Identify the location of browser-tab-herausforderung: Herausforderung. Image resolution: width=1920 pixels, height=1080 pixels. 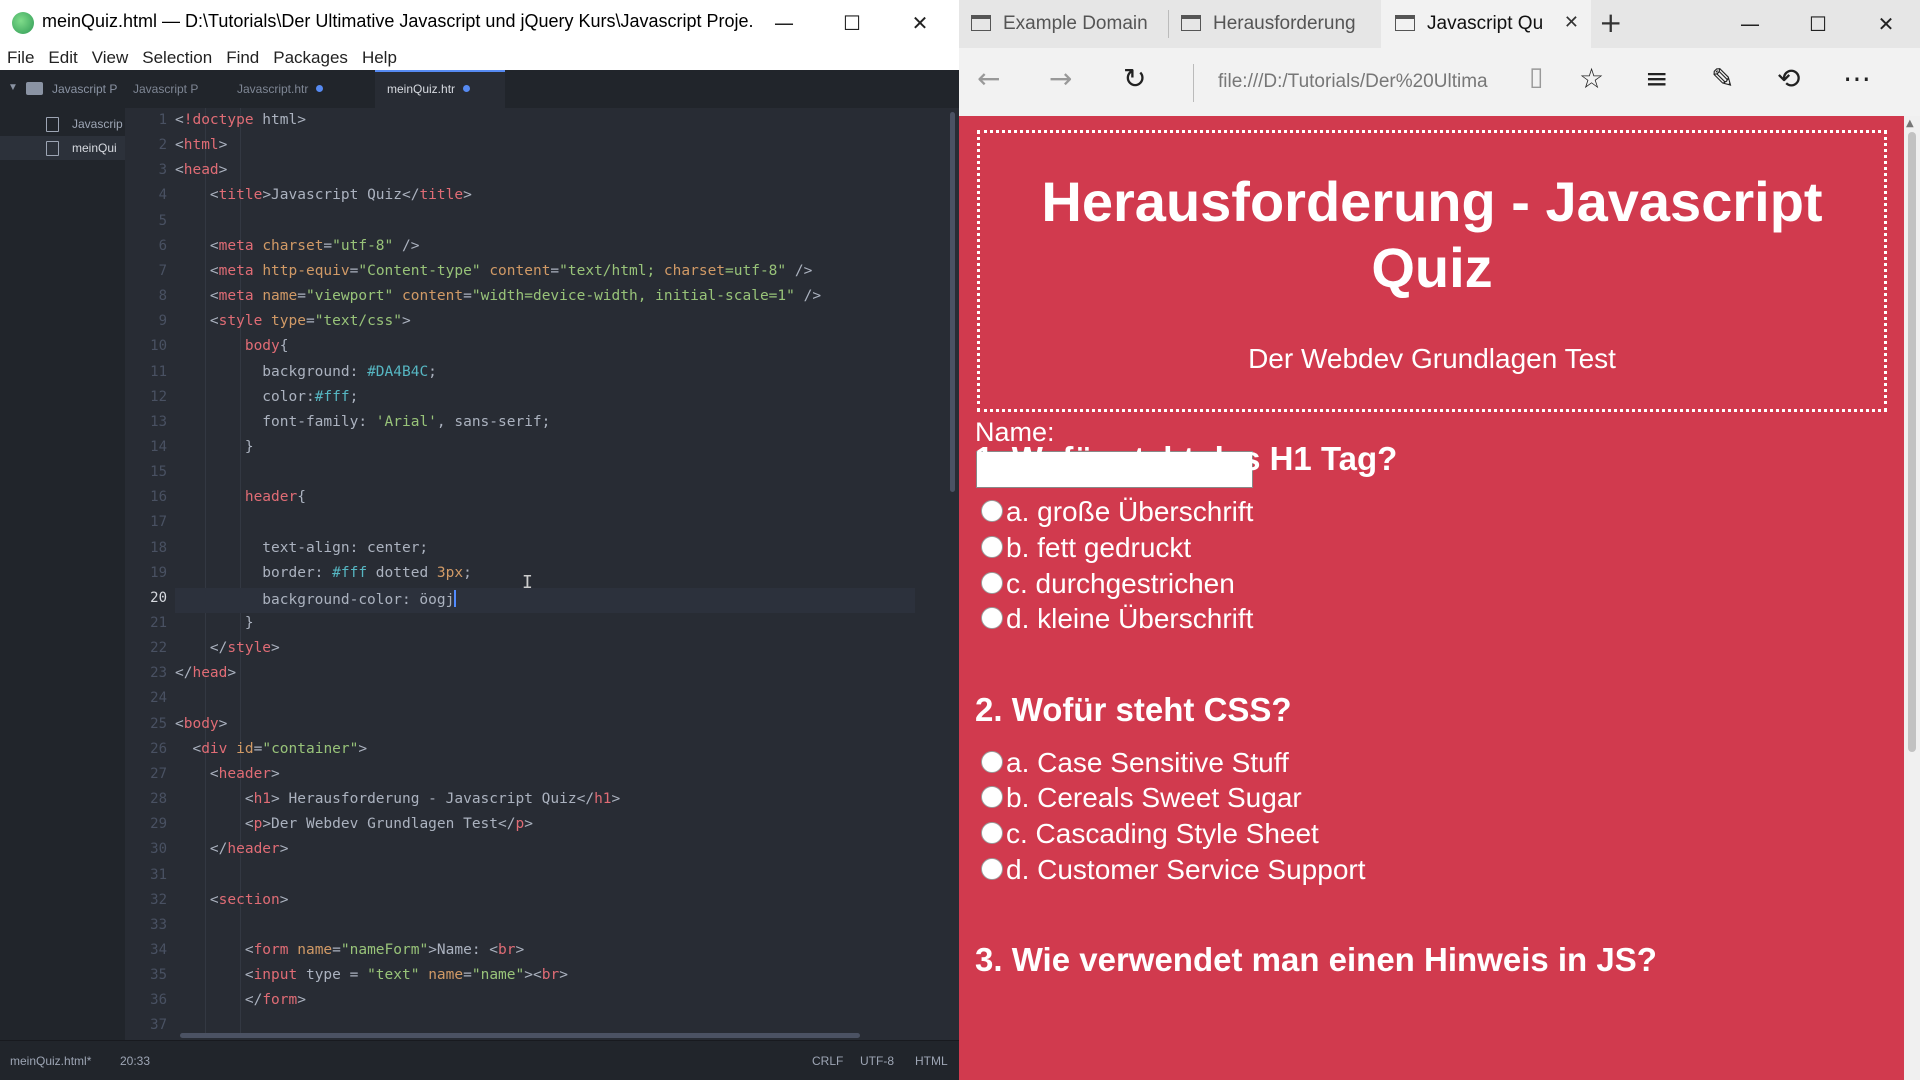
(1268, 24).